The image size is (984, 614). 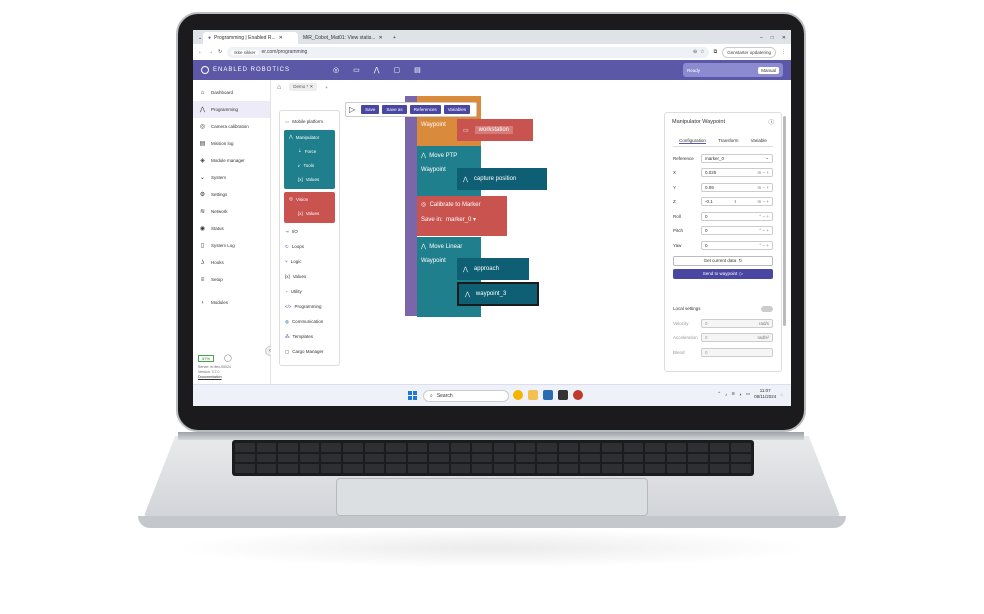 I want to click on palette-templates: ⁂ Templates, so click(x=309, y=336).